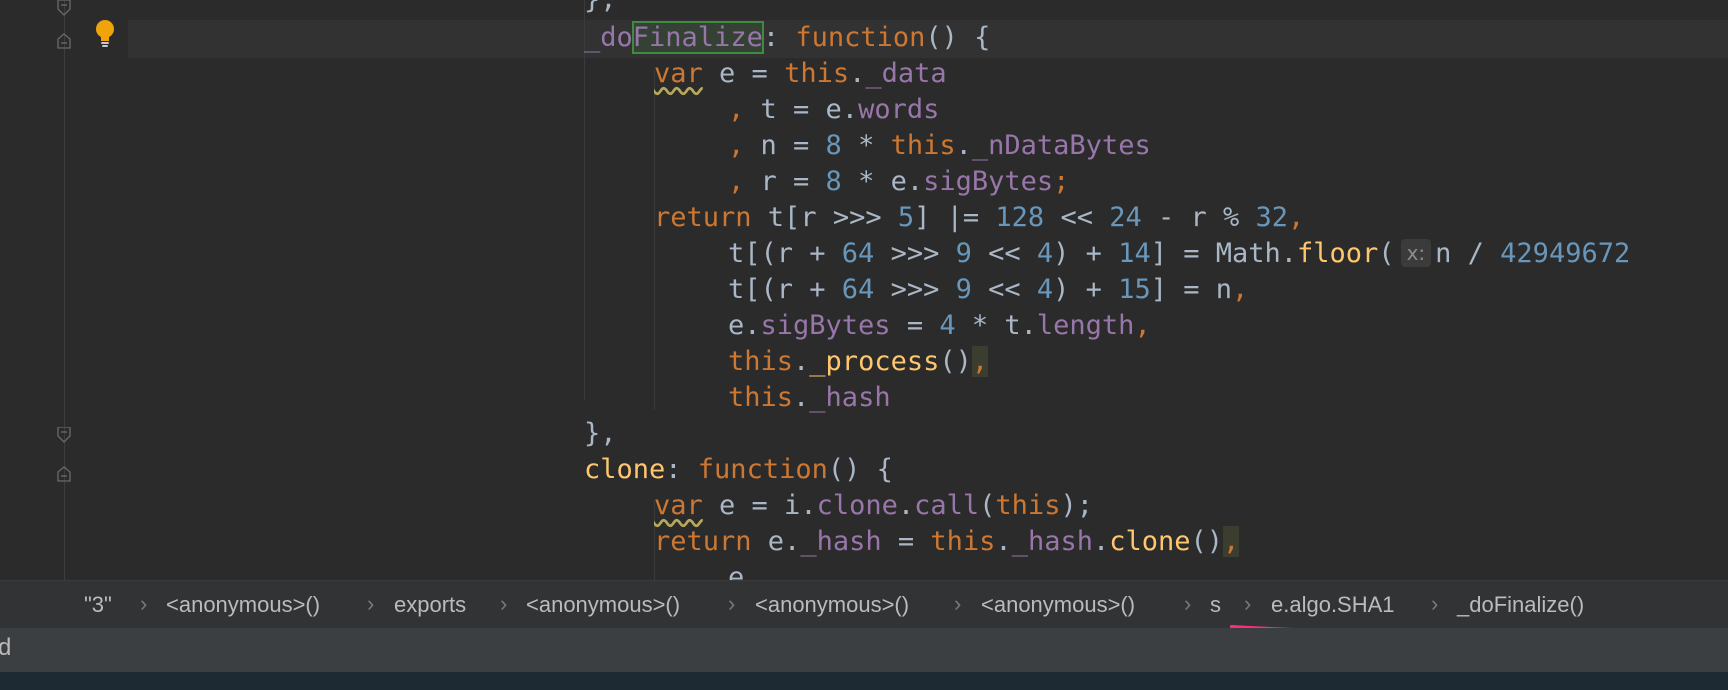  Describe the element at coordinates (678, 505) in the screenshot. I see `code-token: var` at that location.